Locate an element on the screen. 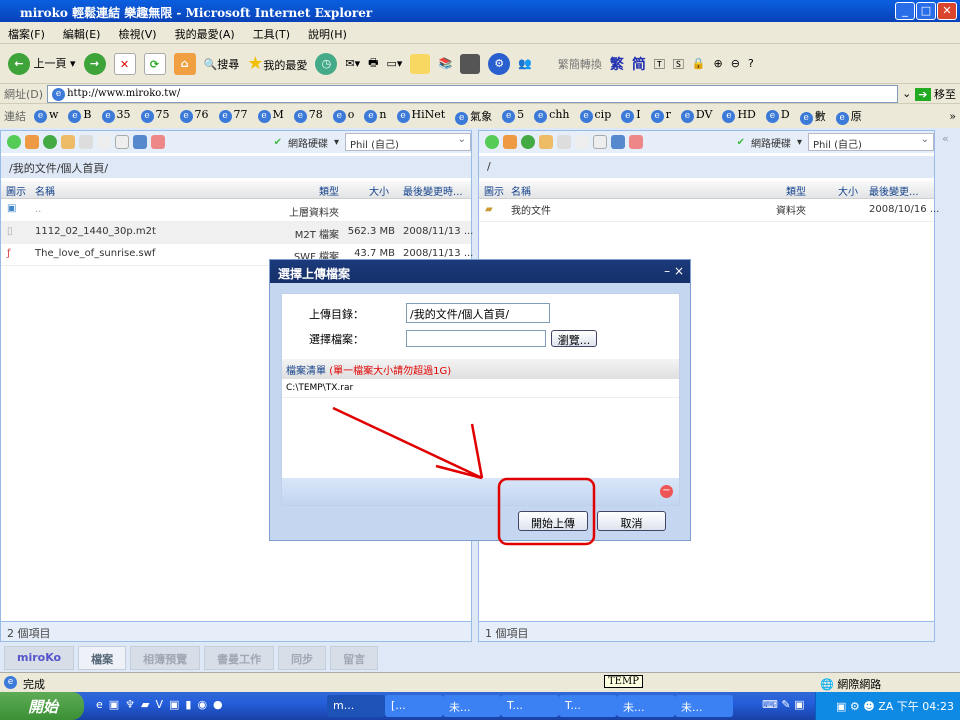 The image size is (960, 720). address-input: e http://www.miroko.tw/ is located at coordinates (473, 93).